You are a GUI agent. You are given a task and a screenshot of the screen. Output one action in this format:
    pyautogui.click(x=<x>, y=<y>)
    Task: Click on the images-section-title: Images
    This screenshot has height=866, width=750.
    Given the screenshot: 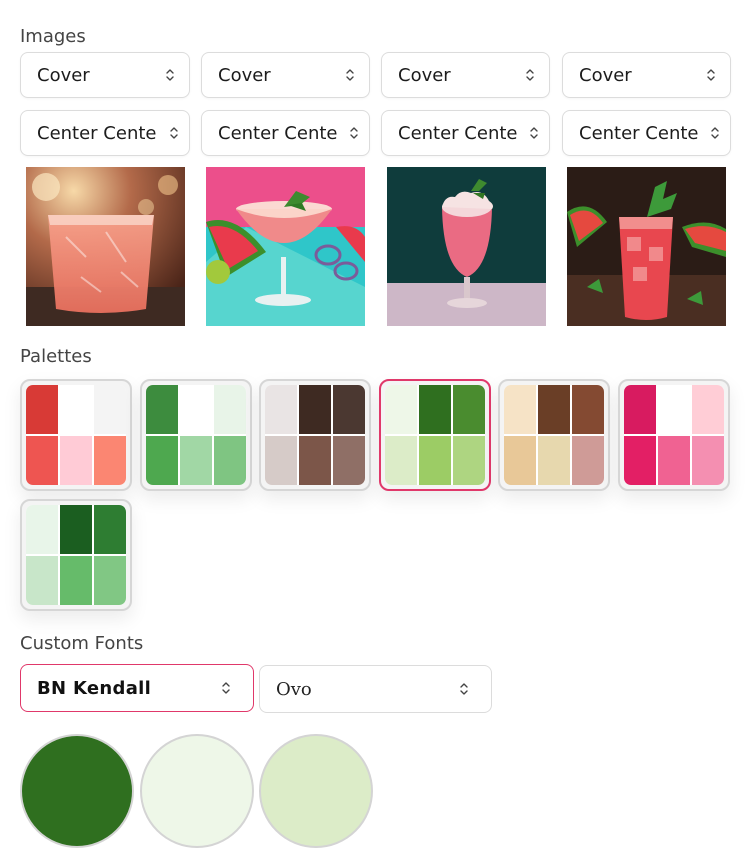 What is the action you would take?
    pyautogui.click(x=53, y=36)
    